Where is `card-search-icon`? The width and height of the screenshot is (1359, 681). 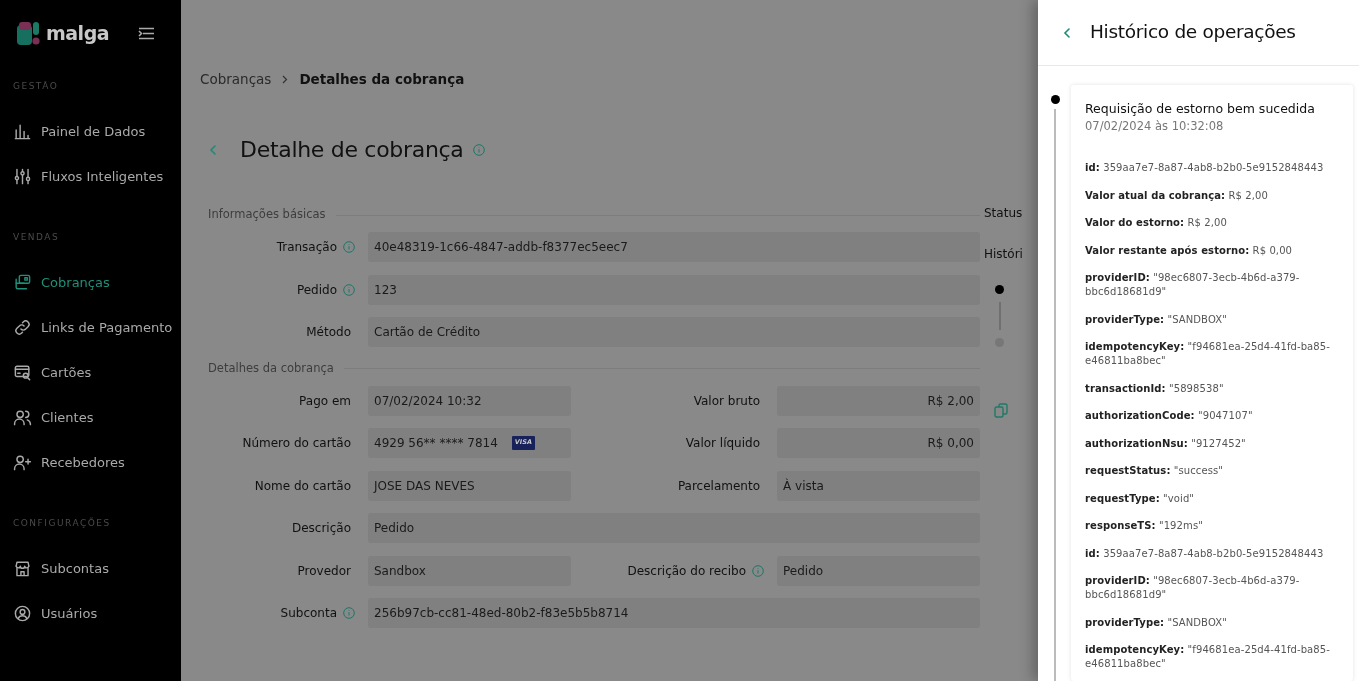
card-search-icon is located at coordinates (22, 372).